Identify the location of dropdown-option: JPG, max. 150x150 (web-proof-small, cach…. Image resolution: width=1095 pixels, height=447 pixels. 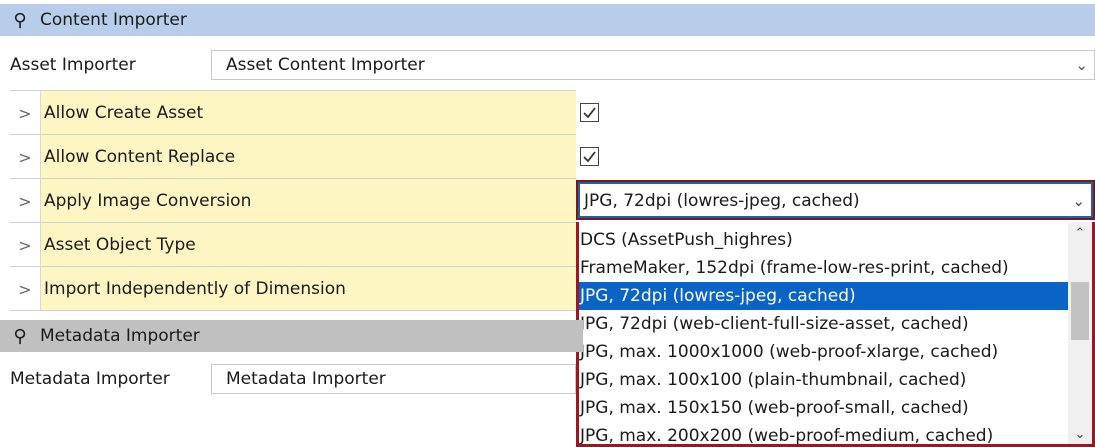
(826, 408).